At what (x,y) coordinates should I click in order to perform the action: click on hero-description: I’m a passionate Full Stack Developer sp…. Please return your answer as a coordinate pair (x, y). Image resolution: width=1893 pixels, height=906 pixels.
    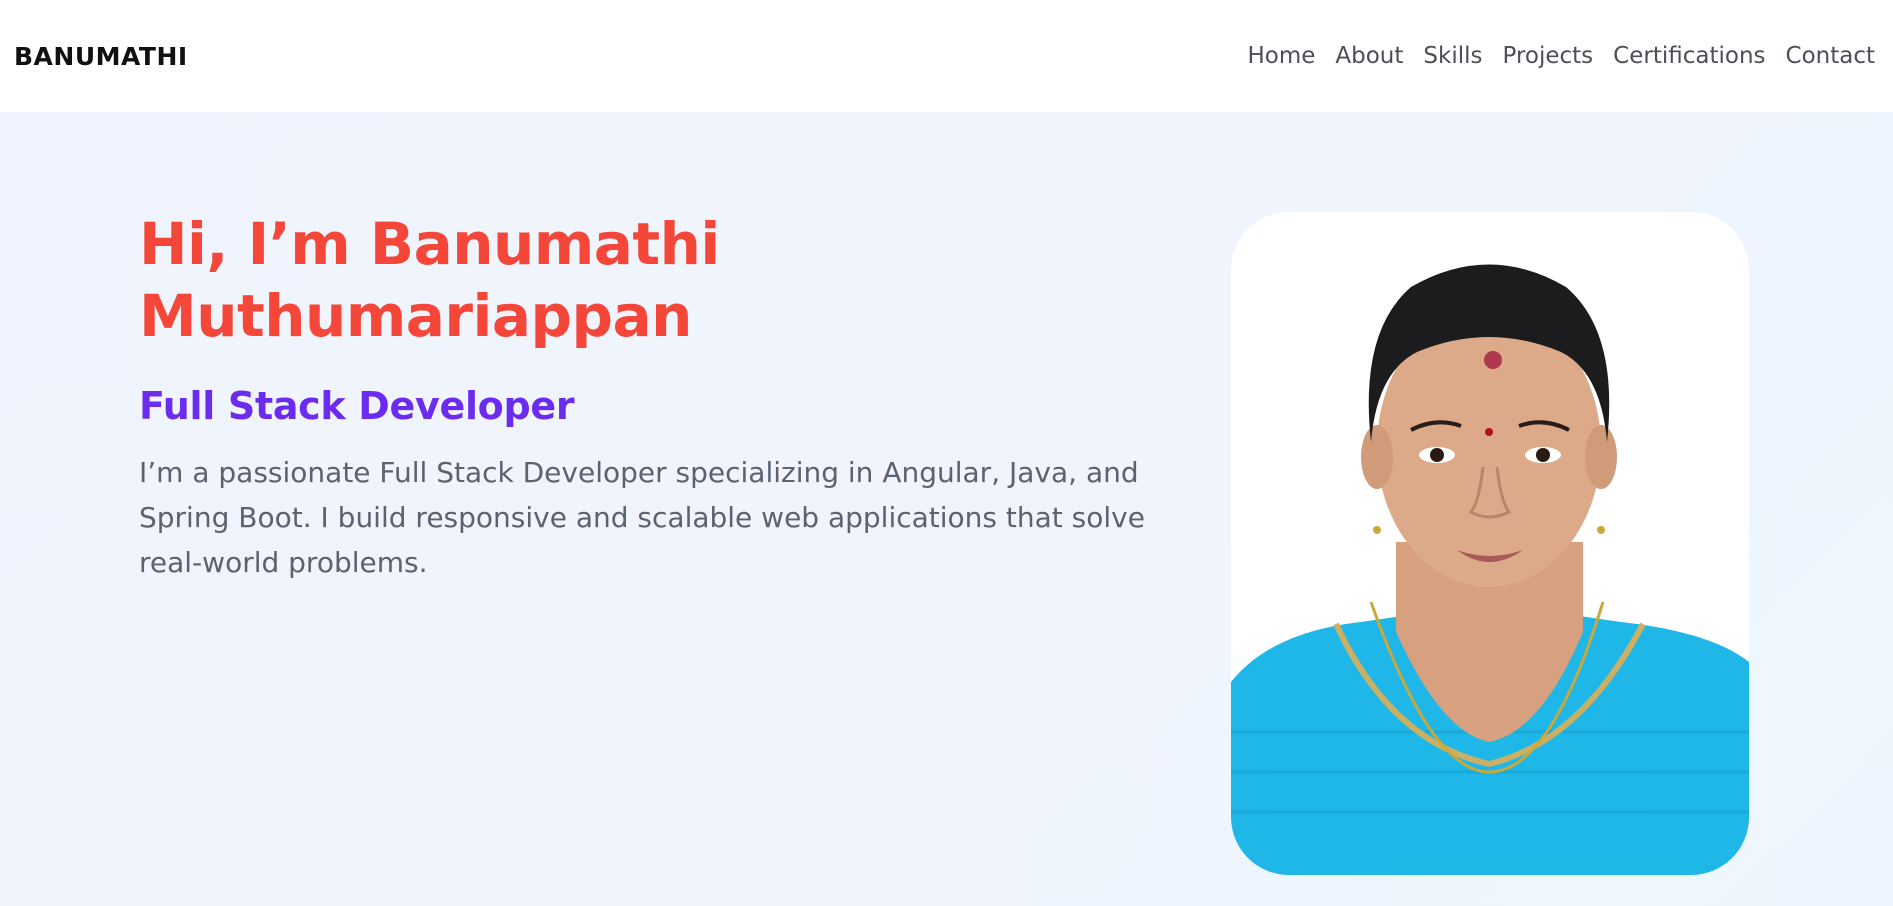
    Looking at the image, I should click on (642, 517).